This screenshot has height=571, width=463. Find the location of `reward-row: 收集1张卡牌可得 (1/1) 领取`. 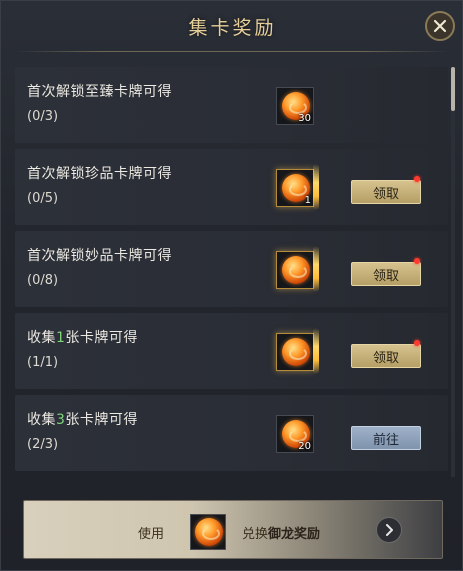

reward-row: 收集1张卡牌可得 (1/1) 领取 is located at coordinates (231, 351).